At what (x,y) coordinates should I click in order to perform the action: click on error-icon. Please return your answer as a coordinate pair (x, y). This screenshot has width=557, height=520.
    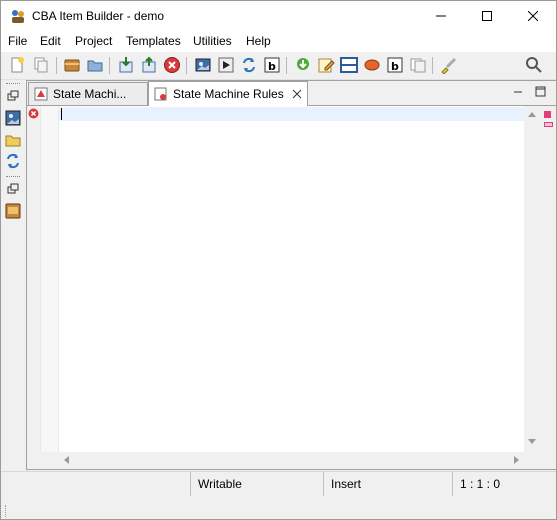
    Looking at the image, I should click on (33, 113).